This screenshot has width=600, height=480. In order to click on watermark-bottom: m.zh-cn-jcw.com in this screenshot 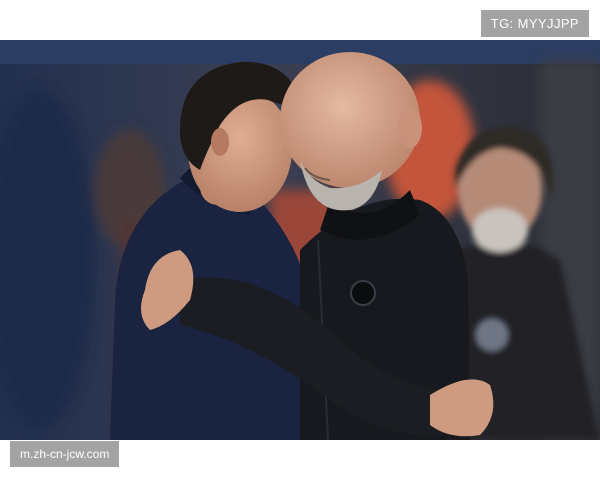, I will do `click(65, 454)`.